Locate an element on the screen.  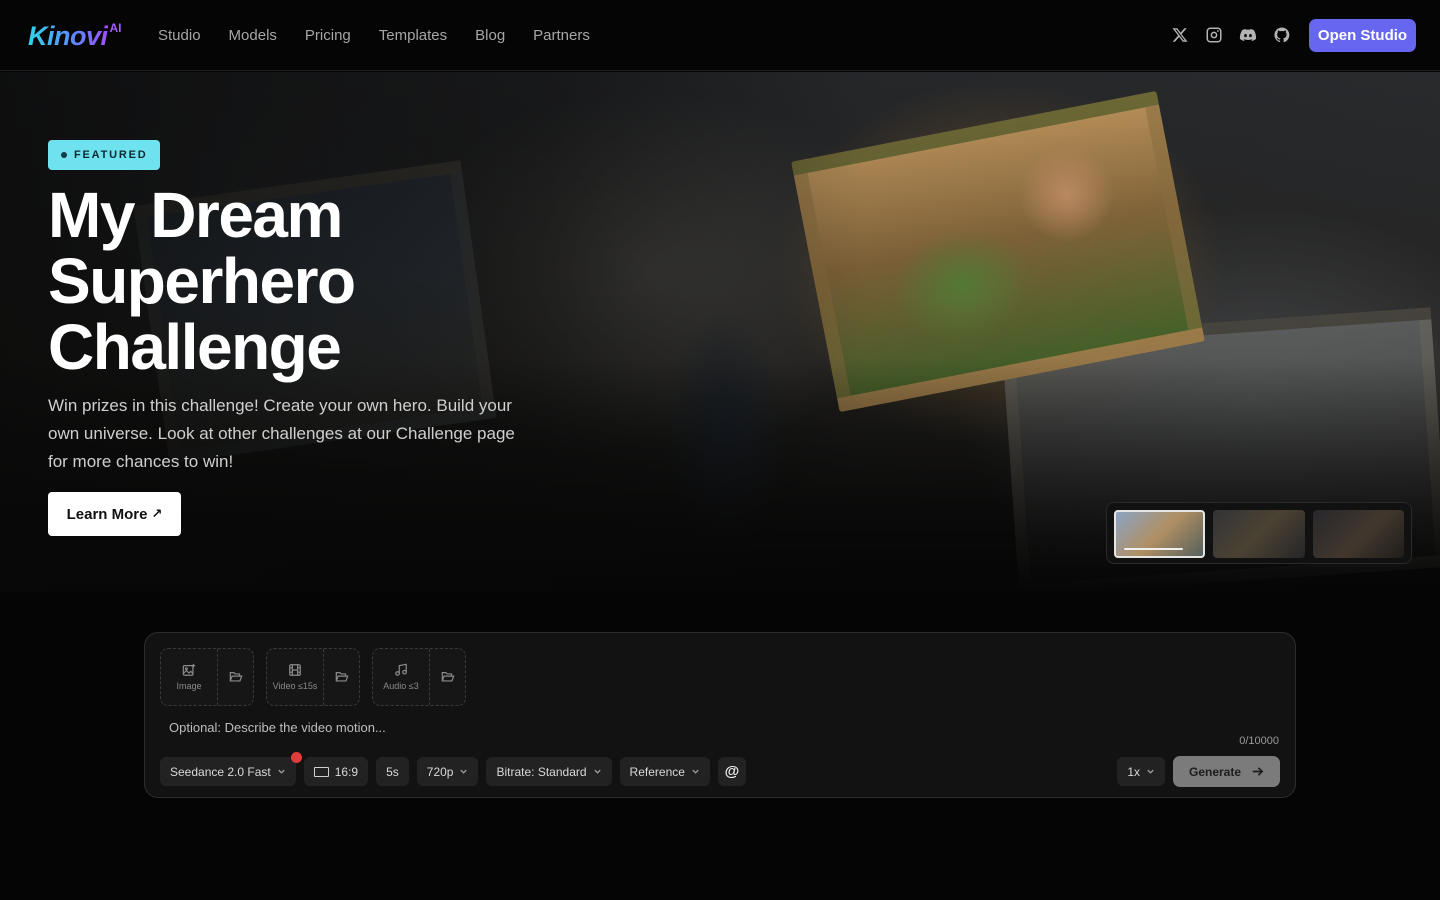
image-browse-button is located at coordinates (235, 677).